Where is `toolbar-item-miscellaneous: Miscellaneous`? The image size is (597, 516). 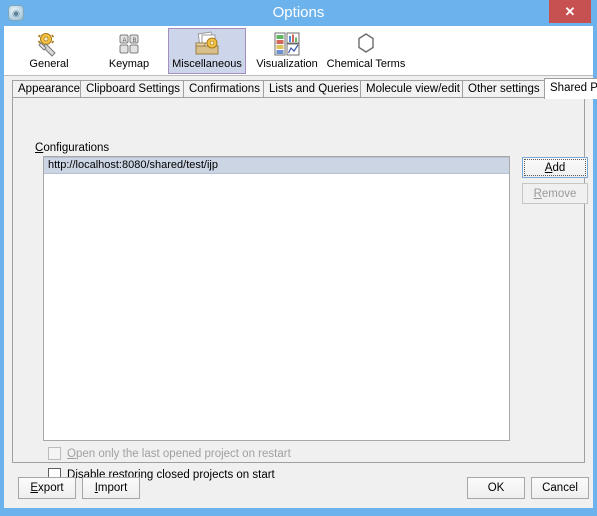
toolbar-item-miscellaneous: Miscellaneous is located at coordinates (207, 51).